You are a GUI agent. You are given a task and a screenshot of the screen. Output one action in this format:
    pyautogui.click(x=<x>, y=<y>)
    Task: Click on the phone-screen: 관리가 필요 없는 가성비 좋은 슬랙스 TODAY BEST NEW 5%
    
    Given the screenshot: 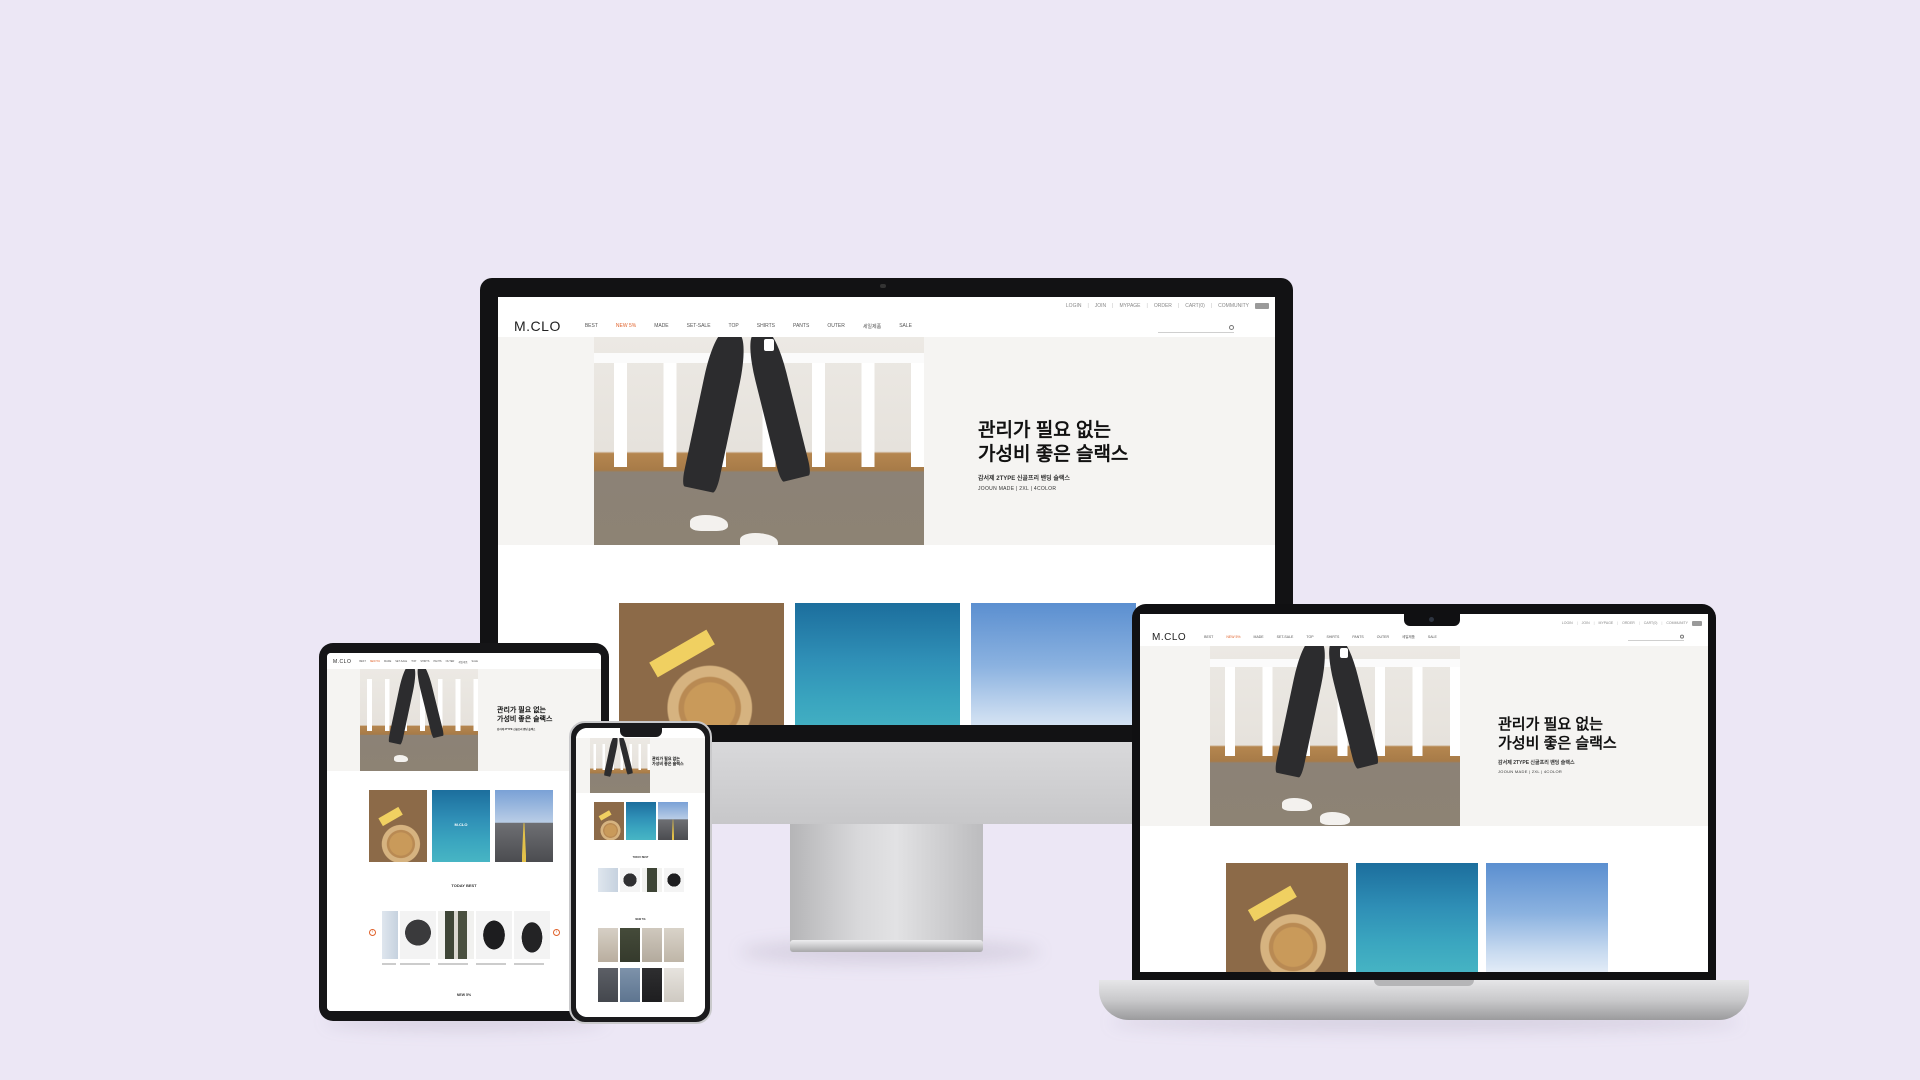 What is the action you would take?
    pyautogui.click(x=640, y=872)
    